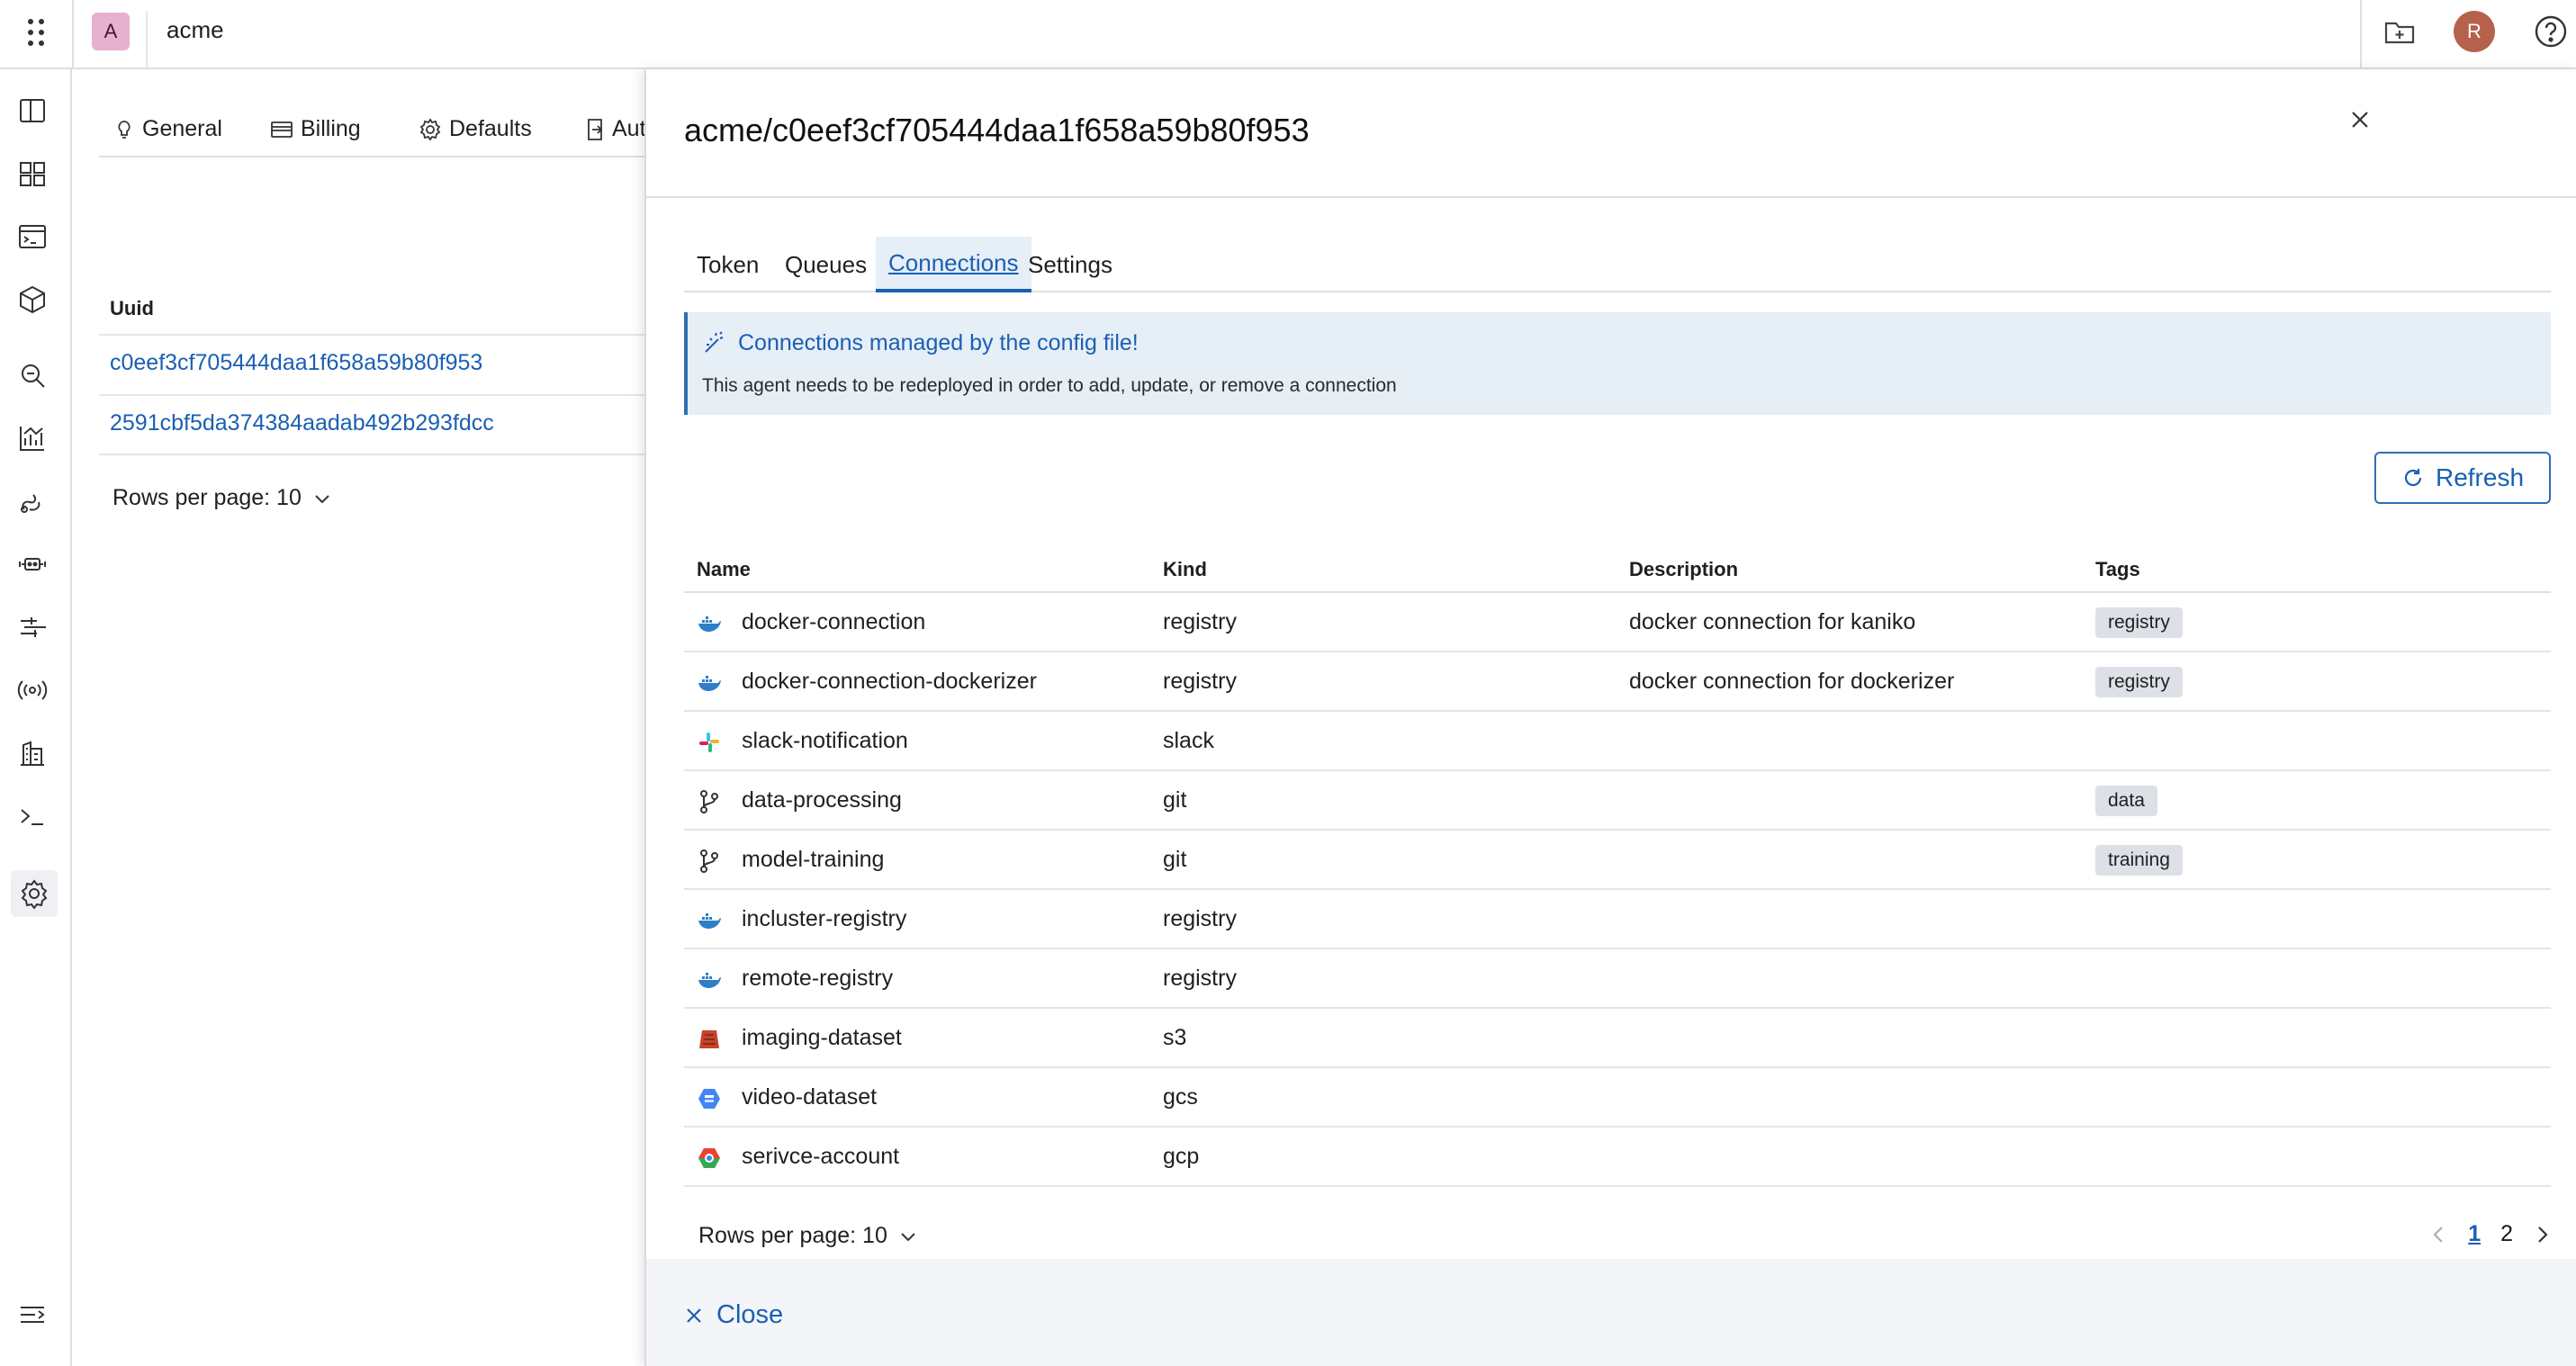 This screenshot has height=1366, width=2576. What do you see at coordinates (111, 31) in the screenshot?
I see `org-avatar: A` at bounding box center [111, 31].